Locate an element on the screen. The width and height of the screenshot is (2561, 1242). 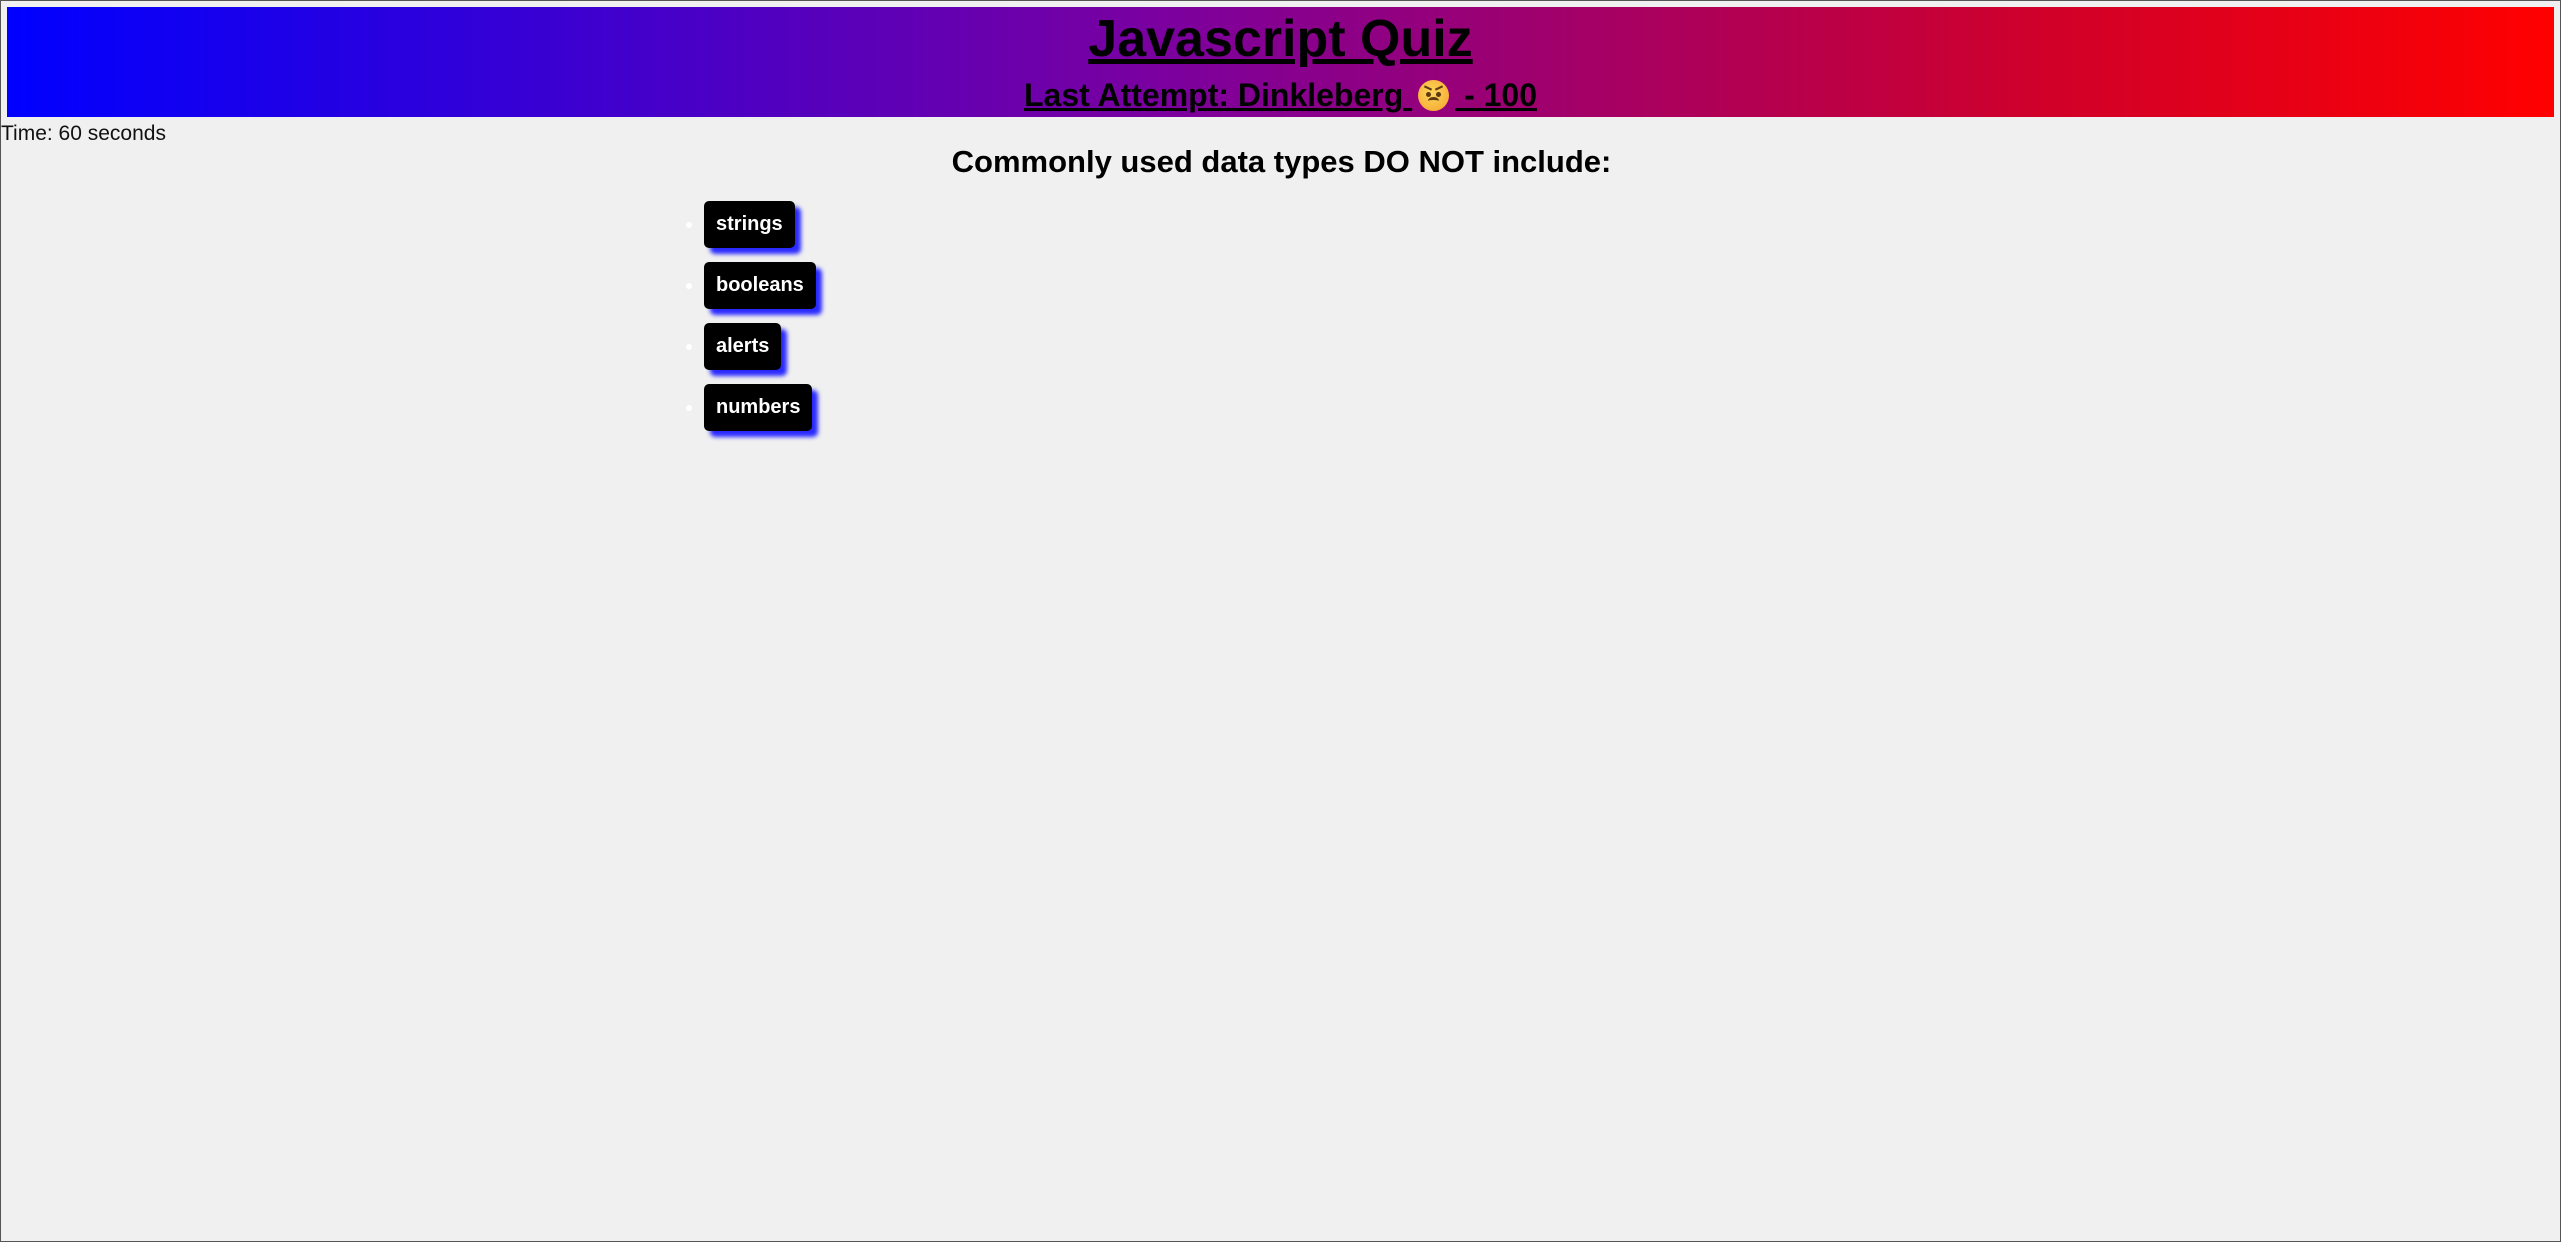
answer-button-alerts: alerts is located at coordinates (743, 346).